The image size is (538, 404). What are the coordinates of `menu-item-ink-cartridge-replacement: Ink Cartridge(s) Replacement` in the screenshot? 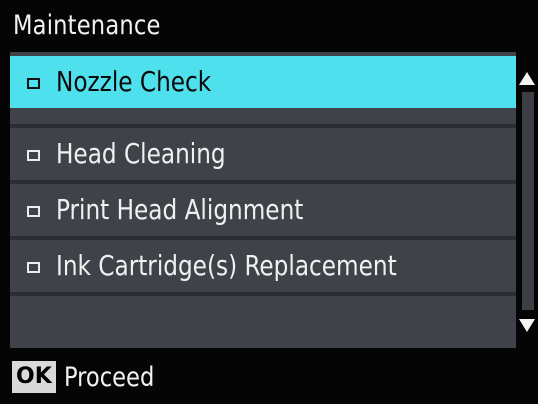 It's located at (263, 266).